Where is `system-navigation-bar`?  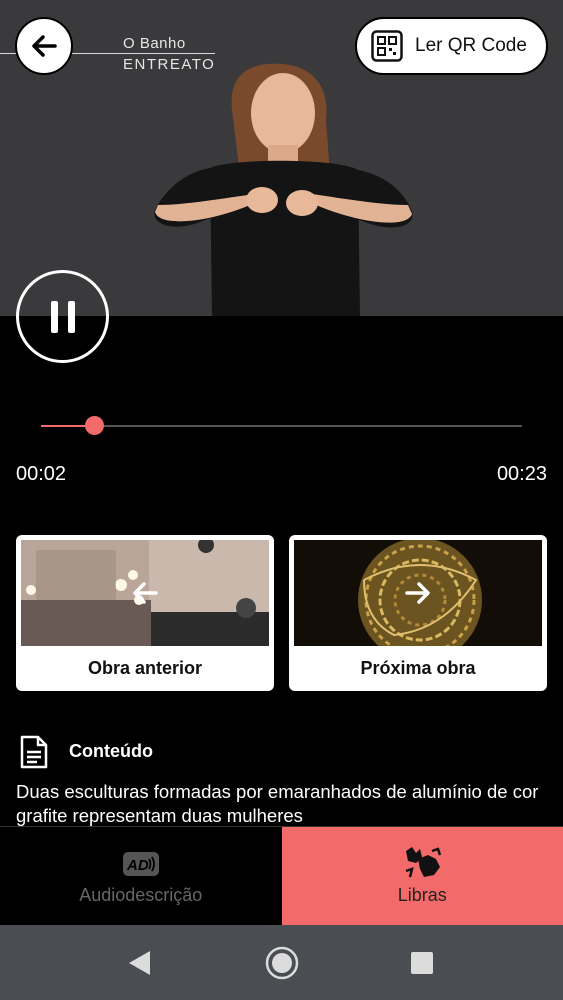 system-navigation-bar is located at coordinates (281, 962).